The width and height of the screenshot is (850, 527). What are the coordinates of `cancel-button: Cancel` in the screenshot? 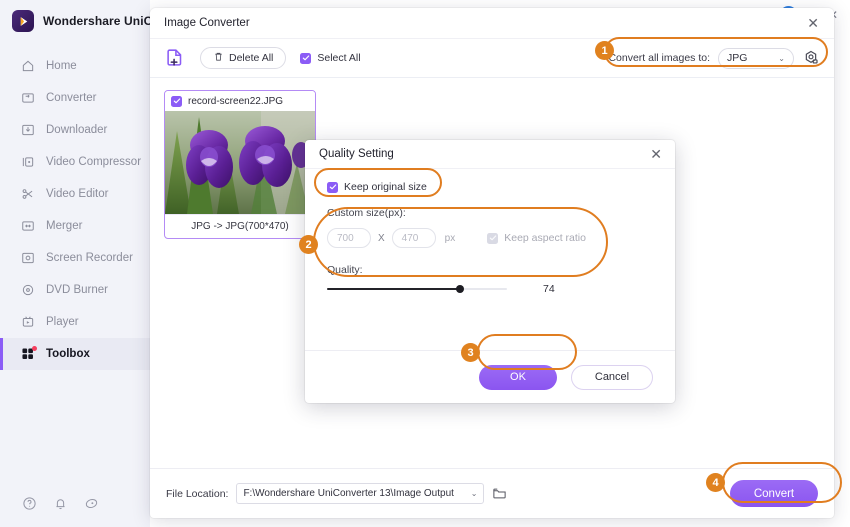 It's located at (612, 377).